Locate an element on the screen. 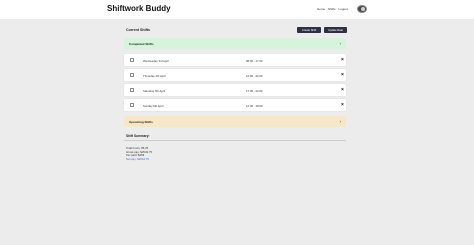 Image resolution: width=474 pixels, height=245 pixels. shift-day: Thursday 4th April is located at coordinates (154, 75).